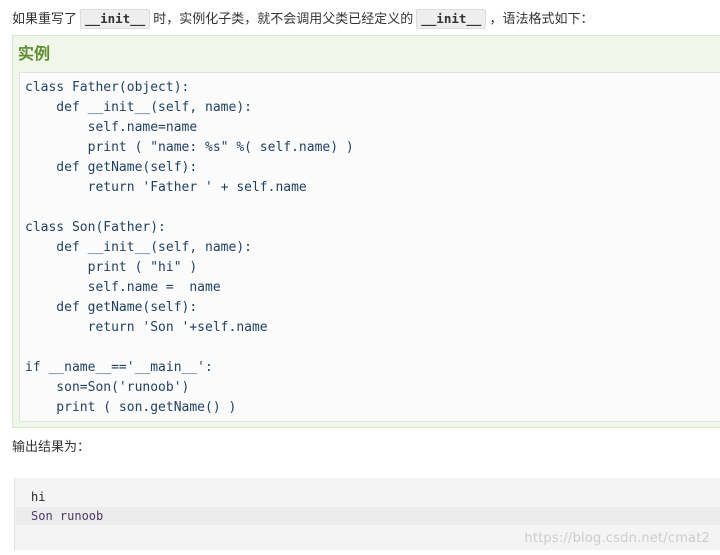 This screenshot has width=720, height=555. Describe the element at coordinates (123, 287) in the screenshot. I see `code-line: self.name = name` at that location.